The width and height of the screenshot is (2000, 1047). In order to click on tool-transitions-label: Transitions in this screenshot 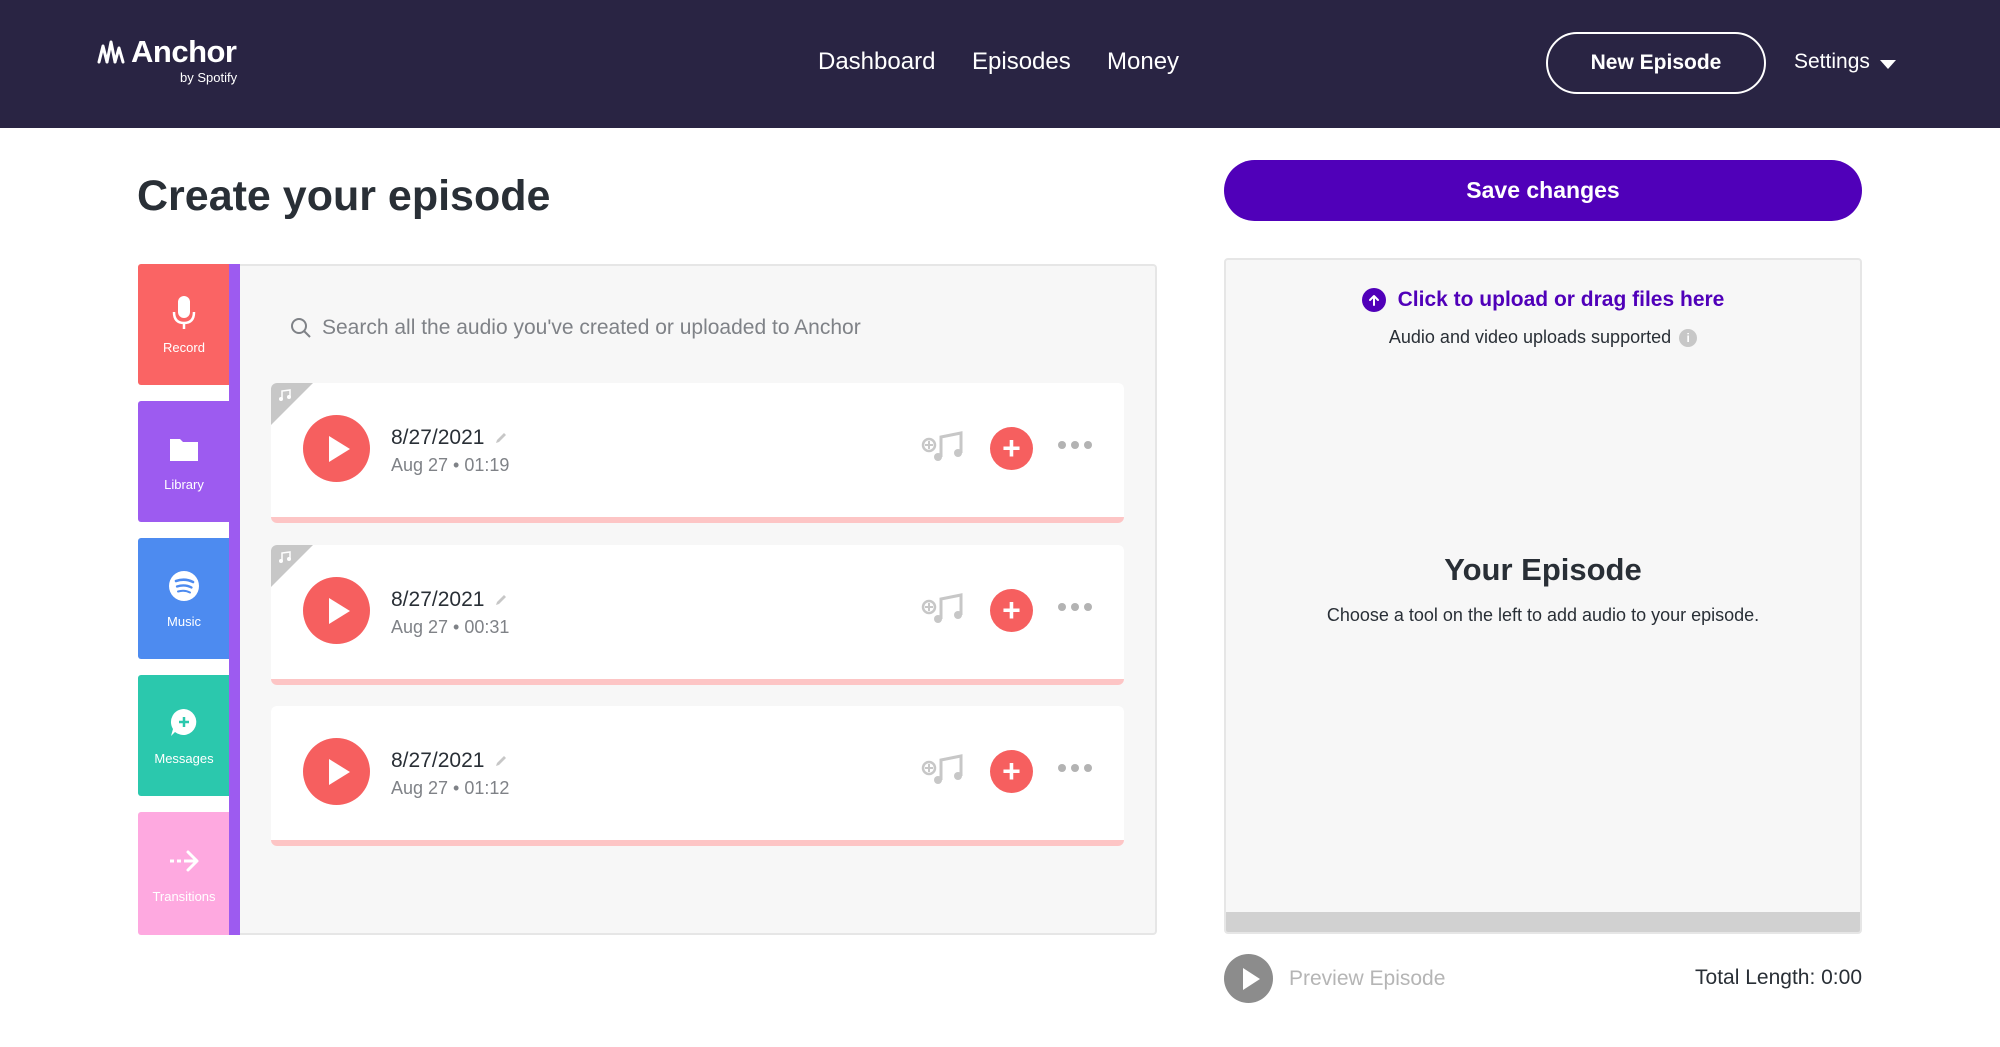, I will do `click(184, 896)`.